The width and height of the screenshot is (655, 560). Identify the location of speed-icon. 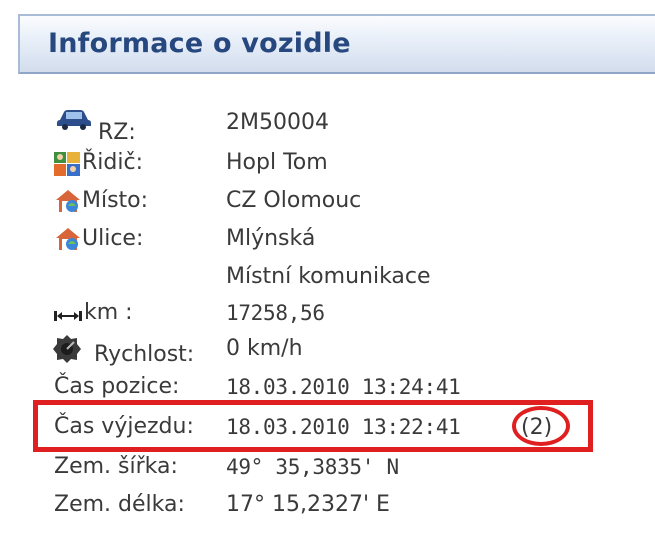
(67, 349).